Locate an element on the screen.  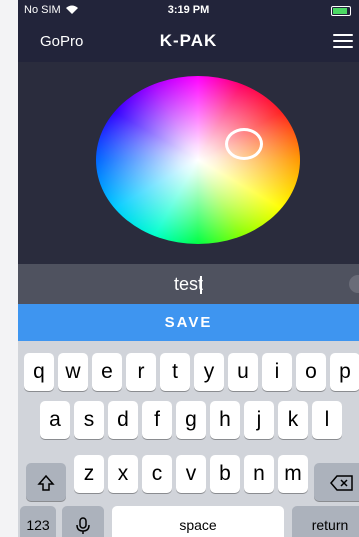
key-c: c is located at coordinates (157, 474).